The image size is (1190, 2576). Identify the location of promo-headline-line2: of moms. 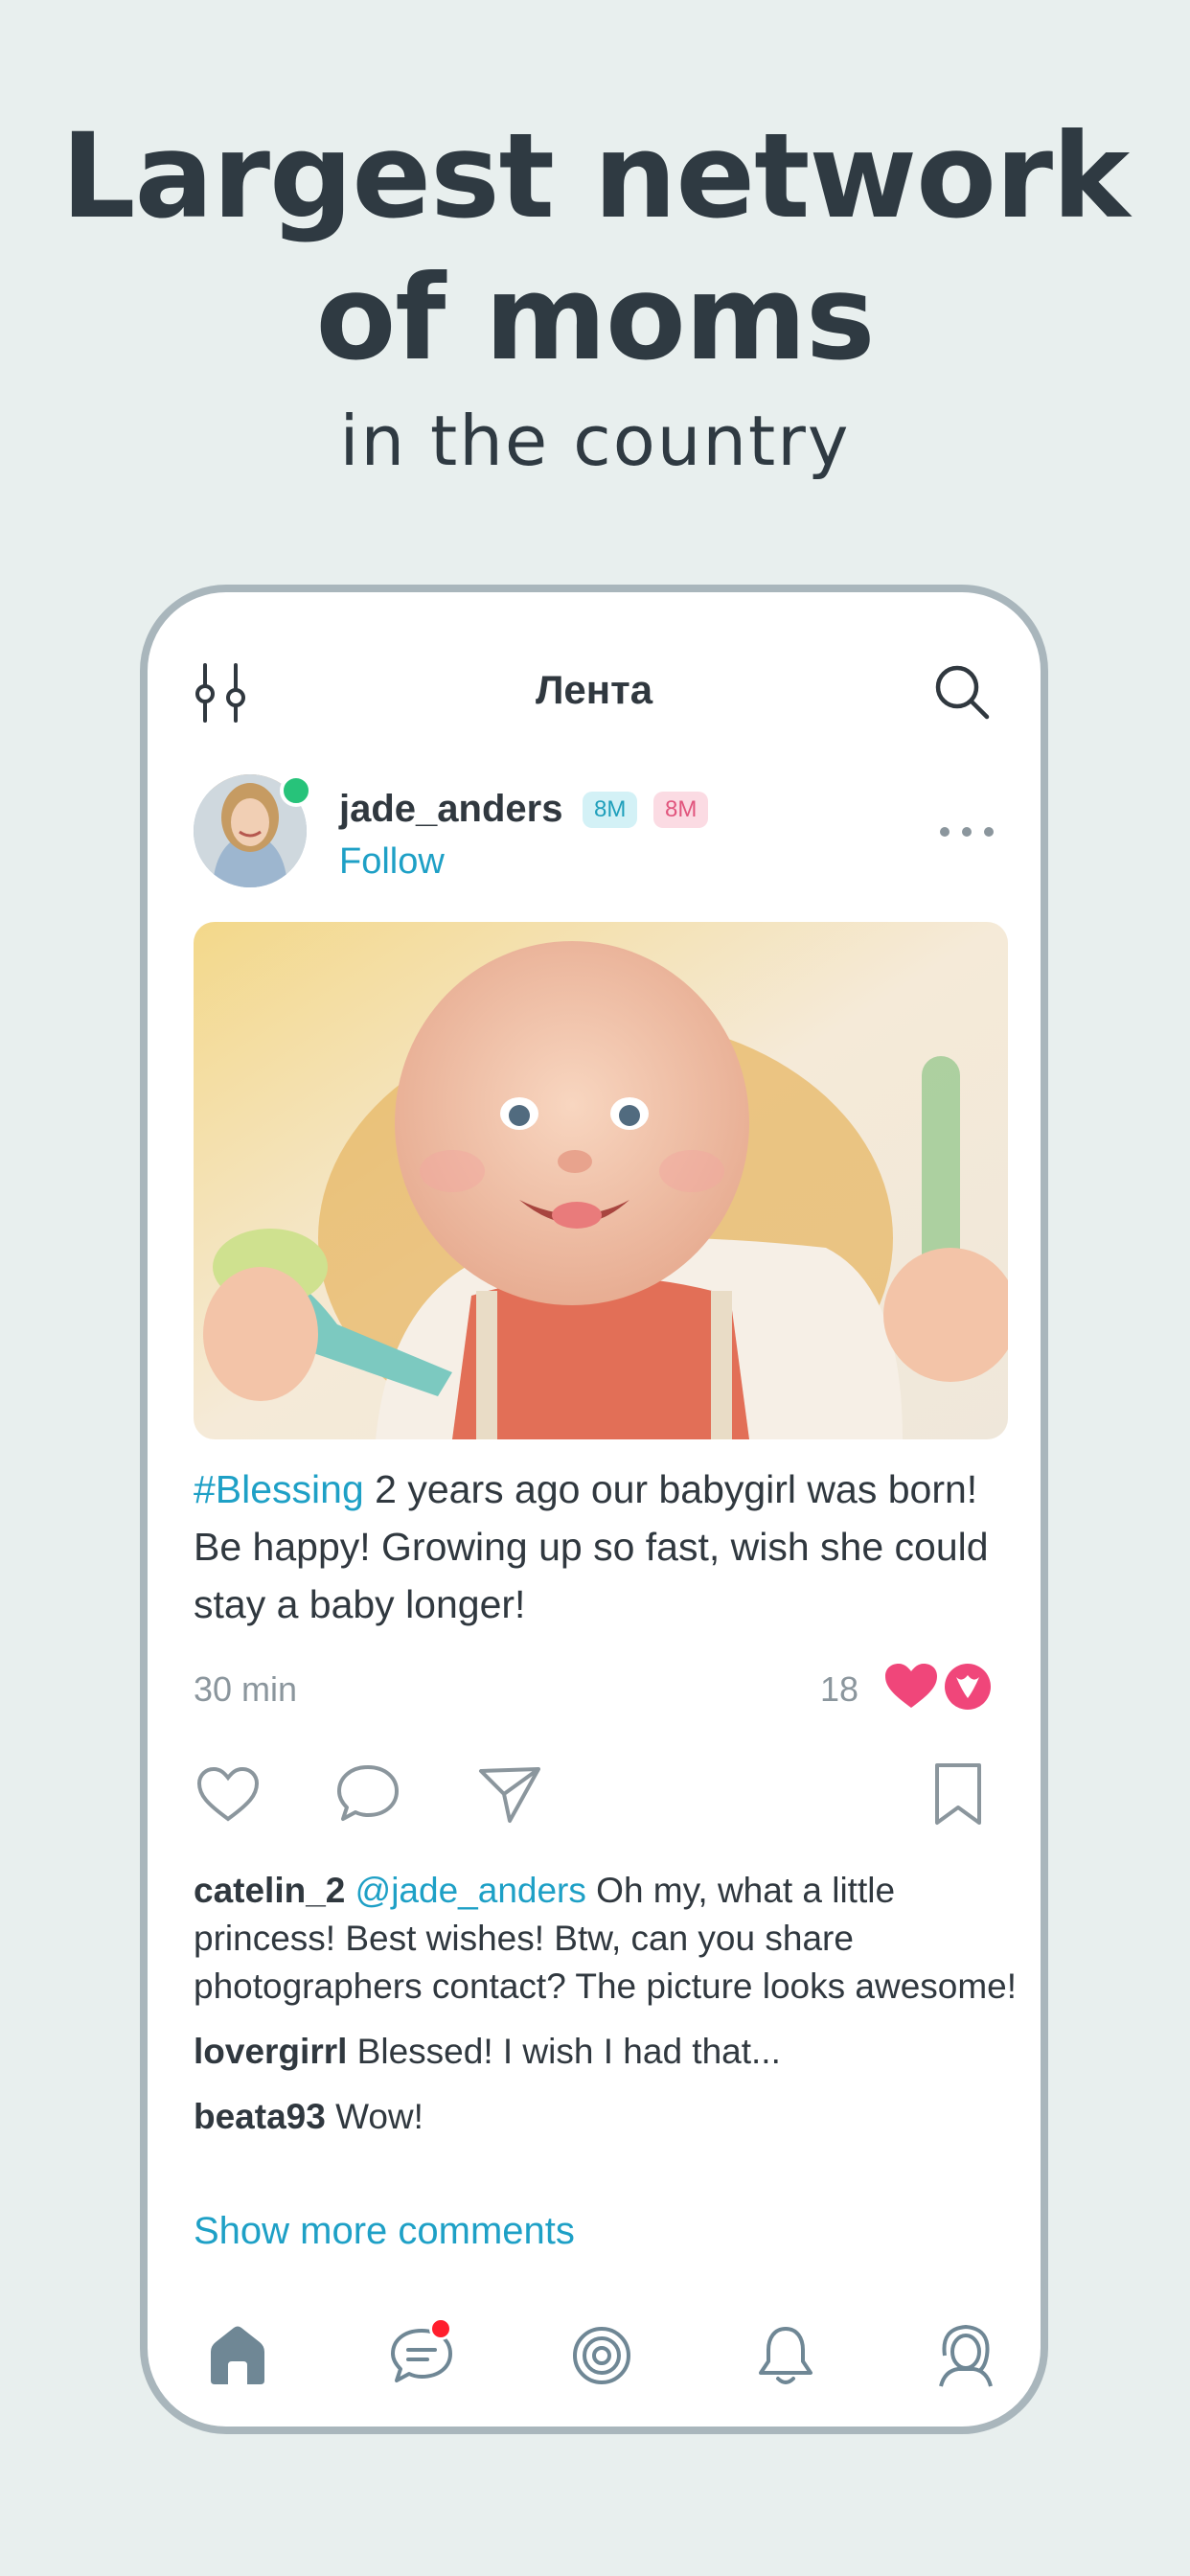
(595, 318).